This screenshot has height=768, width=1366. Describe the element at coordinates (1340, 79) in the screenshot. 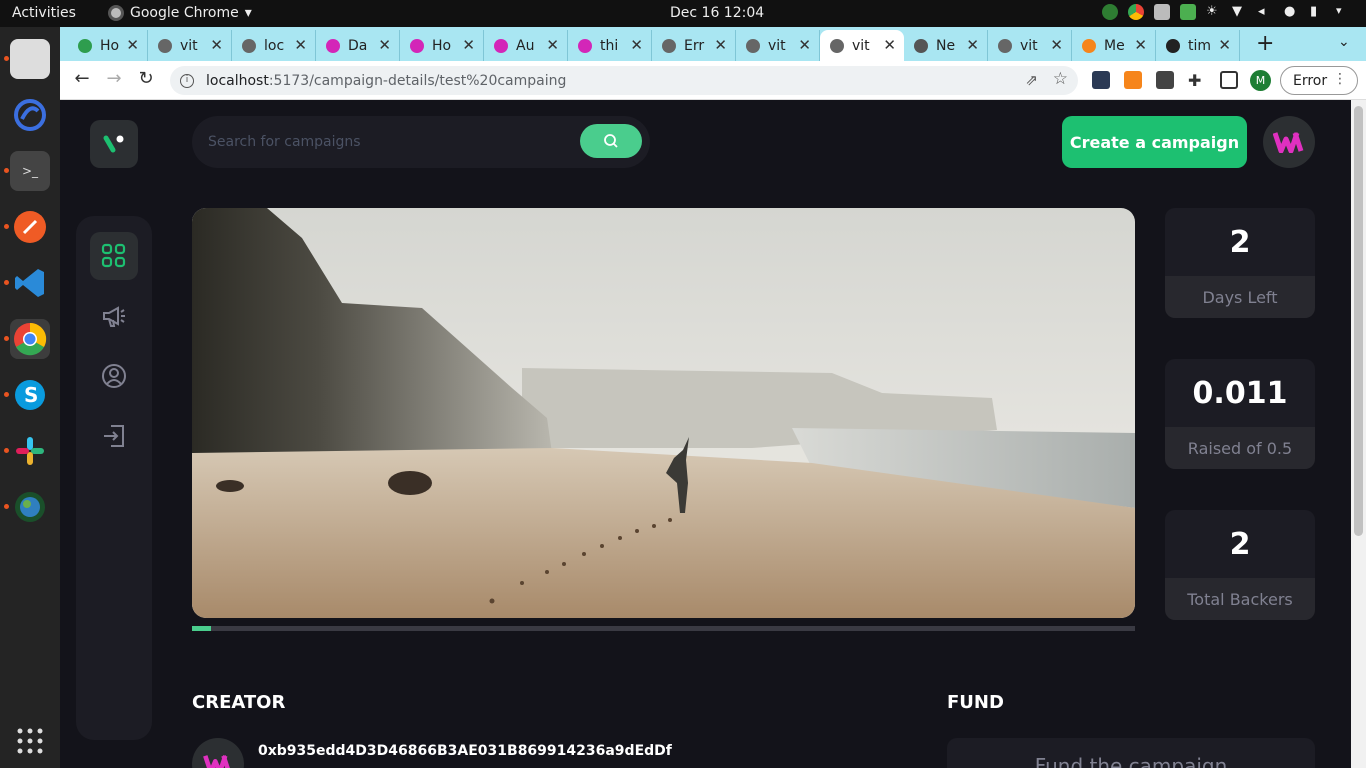

I see `kebab-menu-icon: ⋮` at that location.